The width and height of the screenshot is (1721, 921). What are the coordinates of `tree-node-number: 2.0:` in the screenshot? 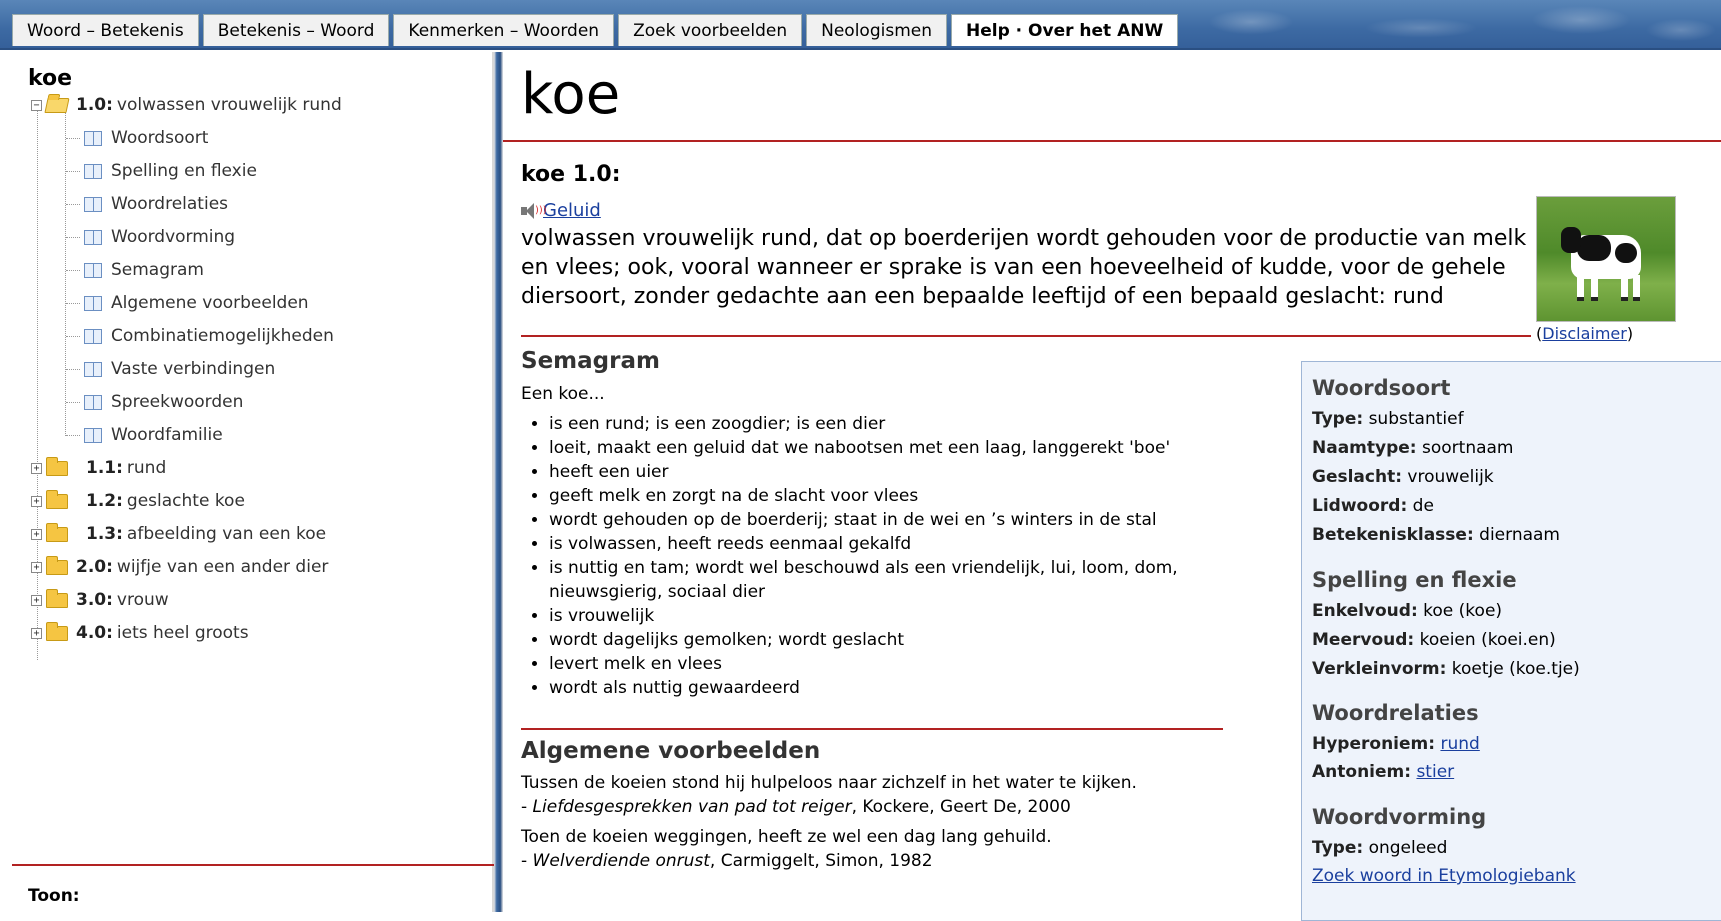 It's located at (94, 567).